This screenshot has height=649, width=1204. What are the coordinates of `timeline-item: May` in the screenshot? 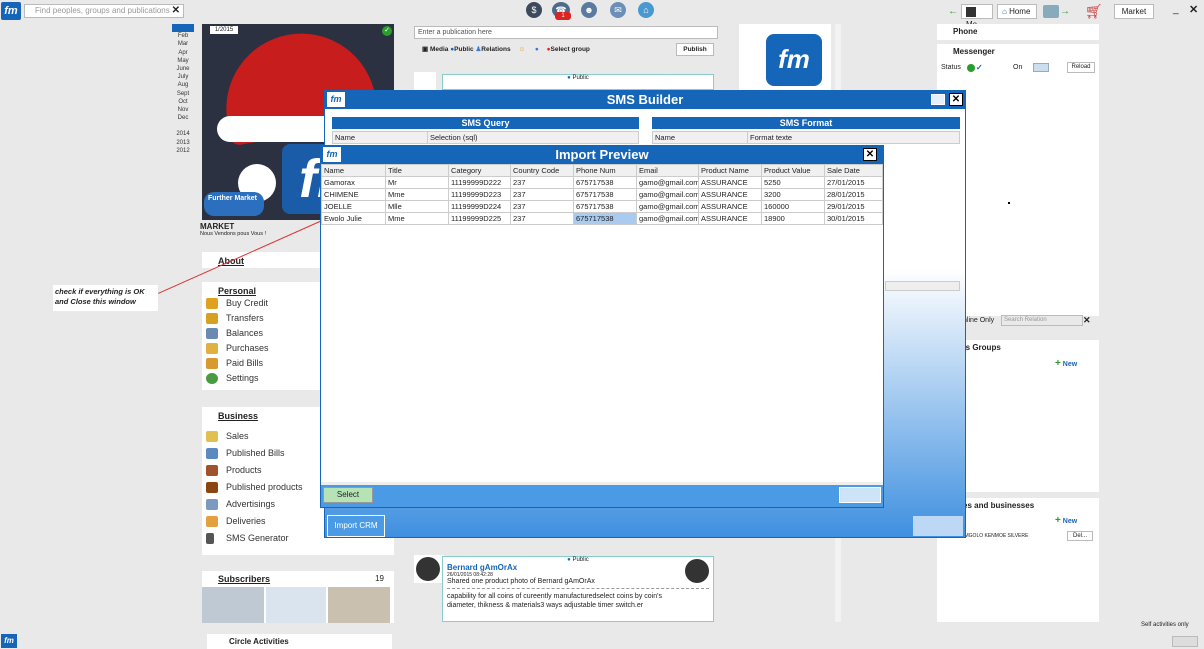 It's located at (183, 61).